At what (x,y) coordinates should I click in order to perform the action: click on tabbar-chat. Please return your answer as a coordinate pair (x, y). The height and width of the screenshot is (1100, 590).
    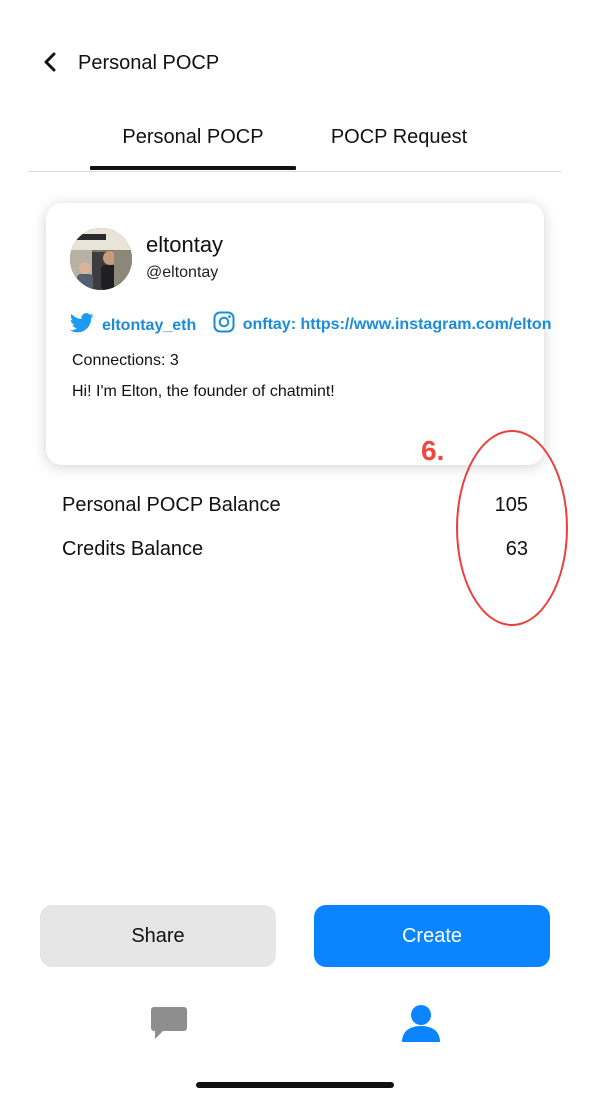
    Looking at the image, I should click on (169, 1025).